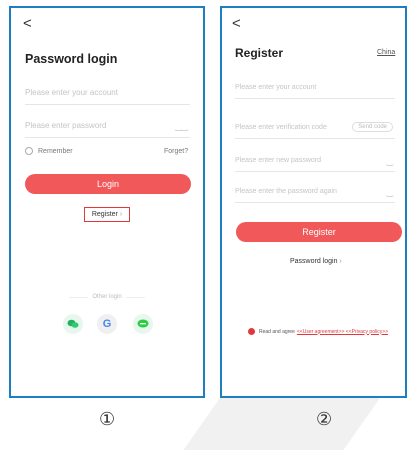 This screenshot has height=450, width=409. Describe the element at coordinates (277, 331) in the screenshot. I see `agree-text: Read and agree` at that location.